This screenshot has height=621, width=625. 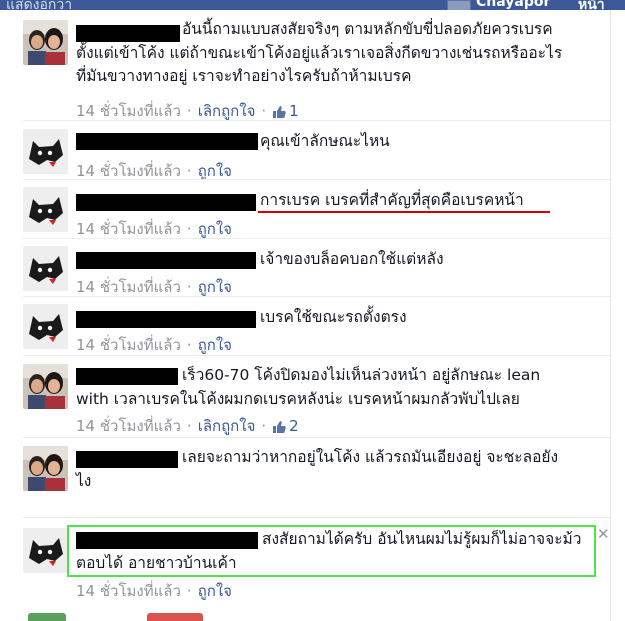 What do you see at coordinates (352, 259) in the screenshot?
I see `comment-text: เจ้าของบล็อคบอกใช้แต่หลัง` at bounding box center [352, 259].